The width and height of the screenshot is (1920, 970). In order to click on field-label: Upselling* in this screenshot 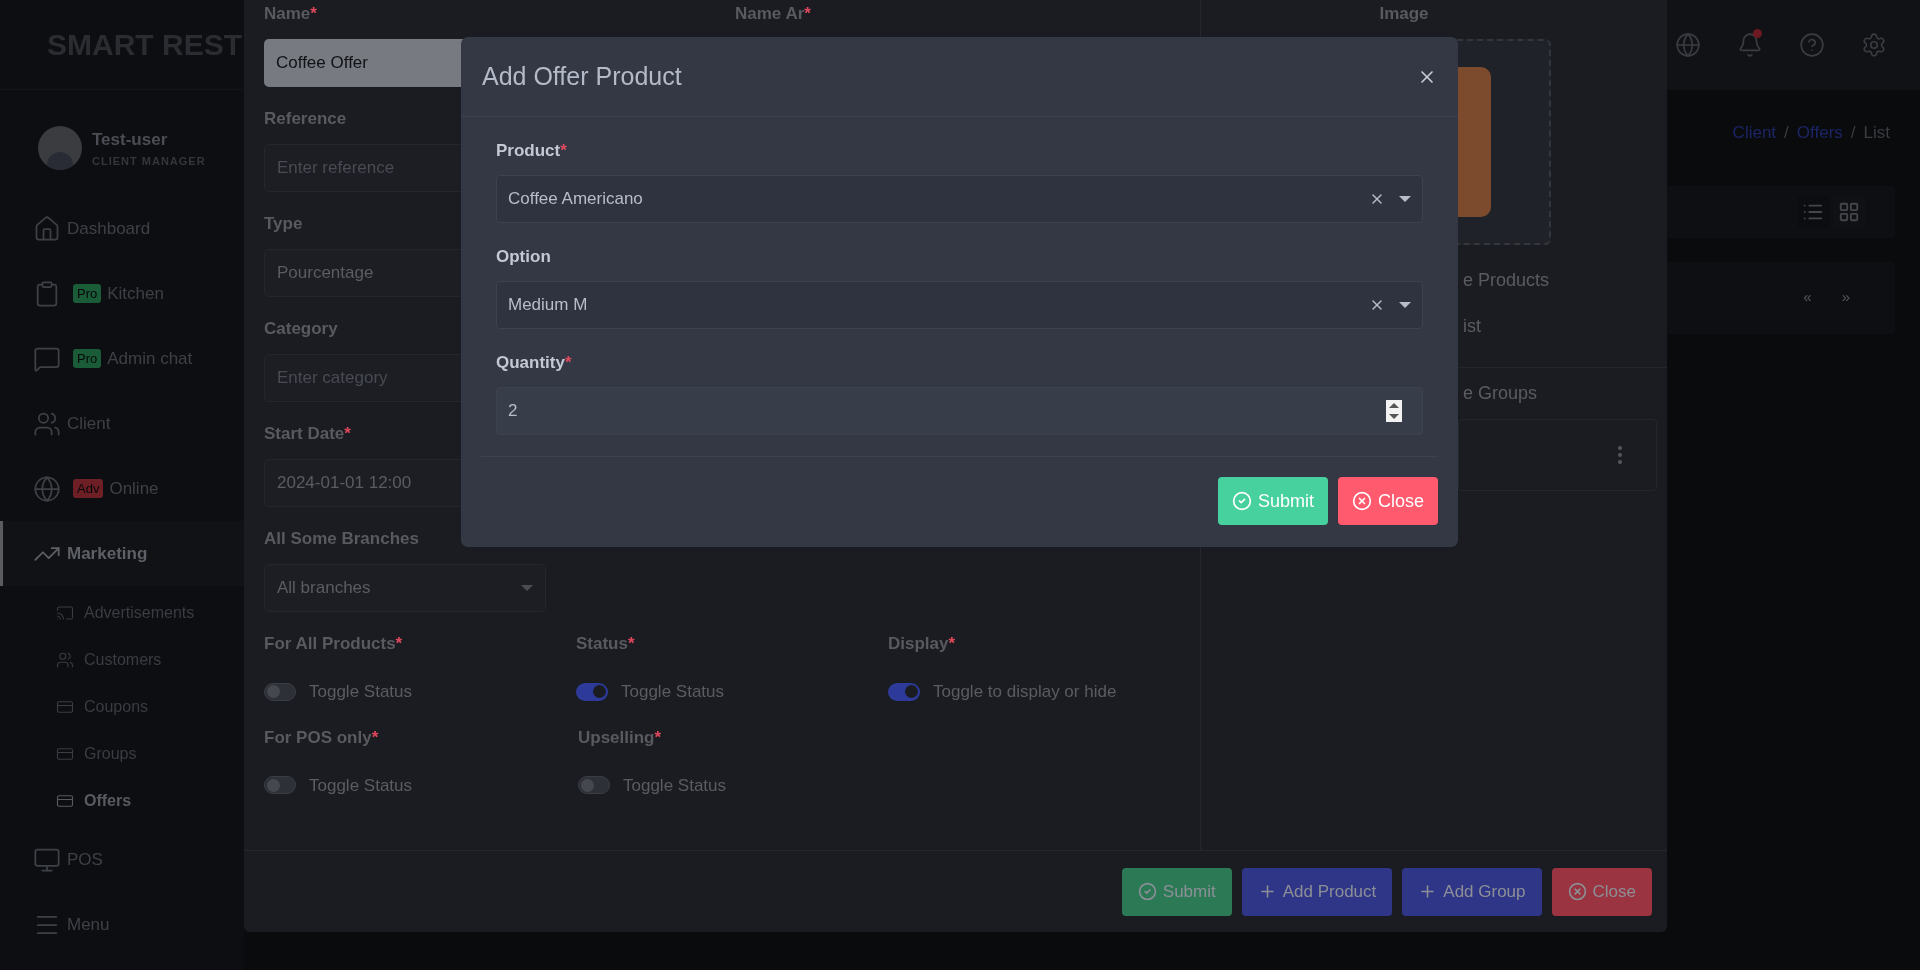, I will do `click(620, 737)`.